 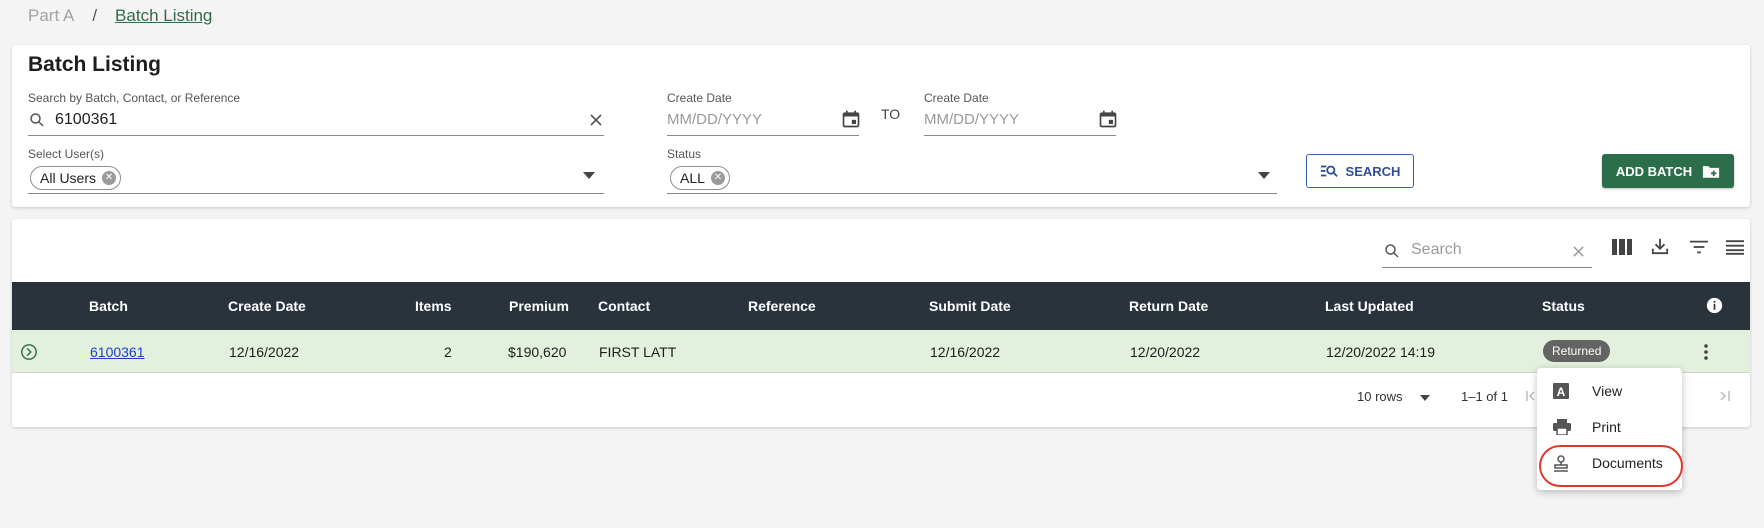 I want to click on search-button: SEARCH, so click(x=1360, y=171).